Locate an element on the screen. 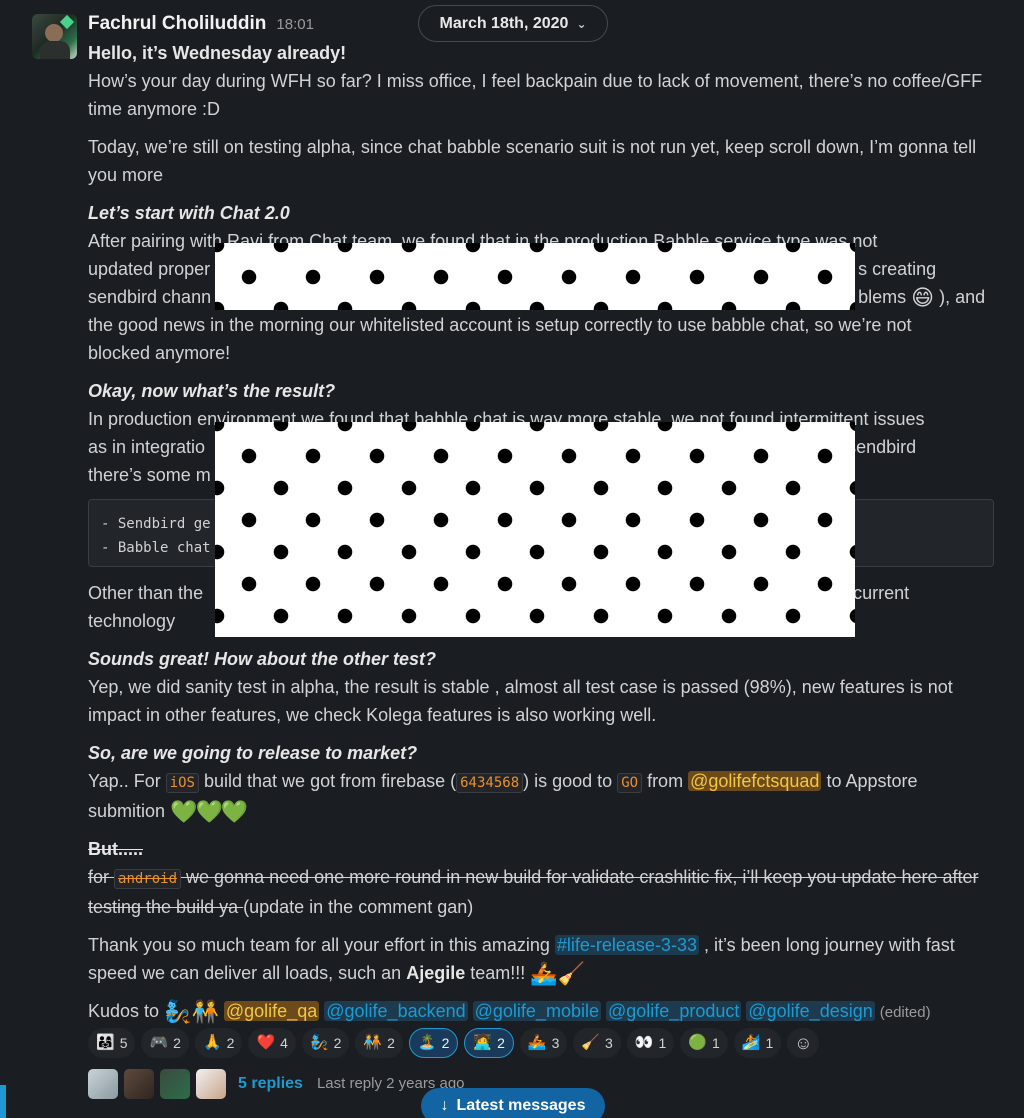  reaction-pill: 🏄 1 is located at coordinates (757, 1043).